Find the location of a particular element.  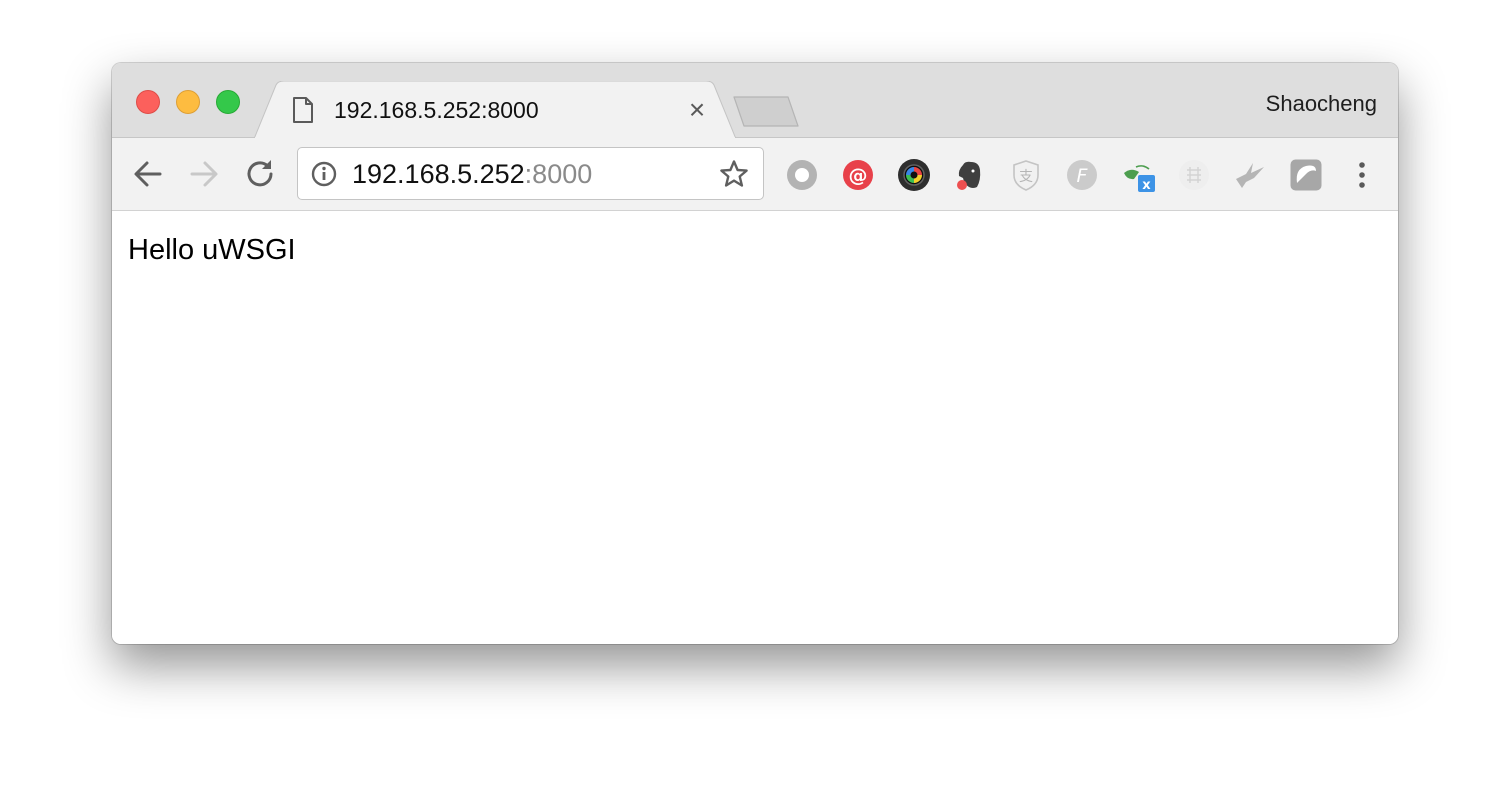

url-port: :8000 is located at coordinates (558, 174).